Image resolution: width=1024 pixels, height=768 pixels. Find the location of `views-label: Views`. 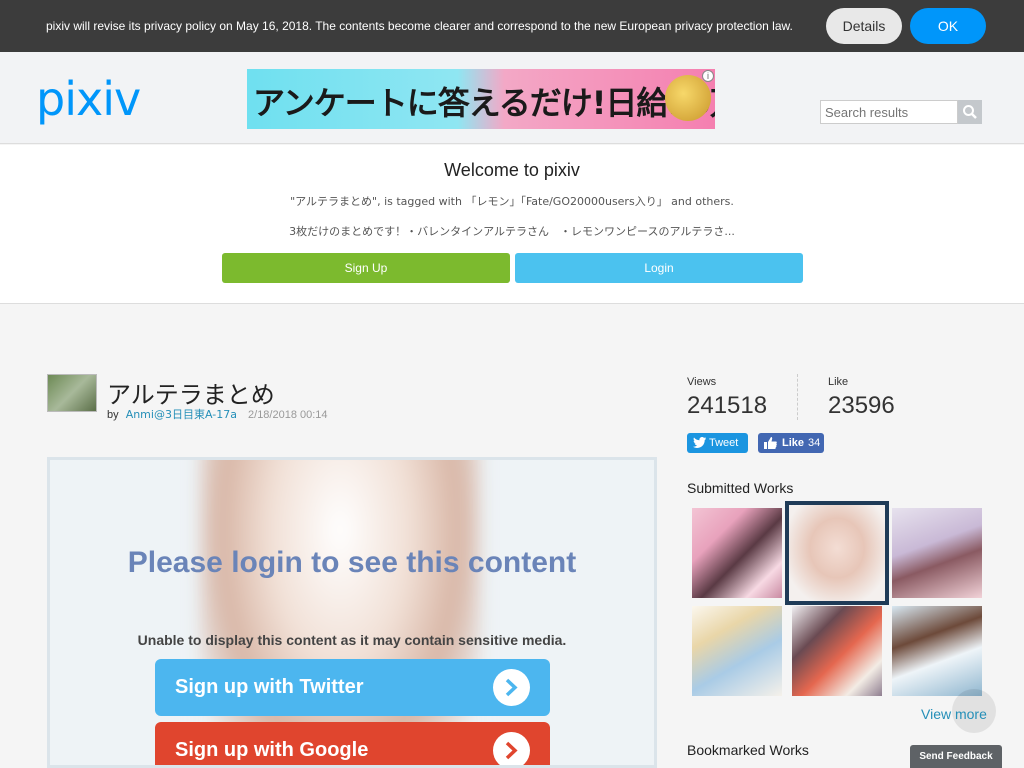

views-label: Views is located at coordinates (702, 382).